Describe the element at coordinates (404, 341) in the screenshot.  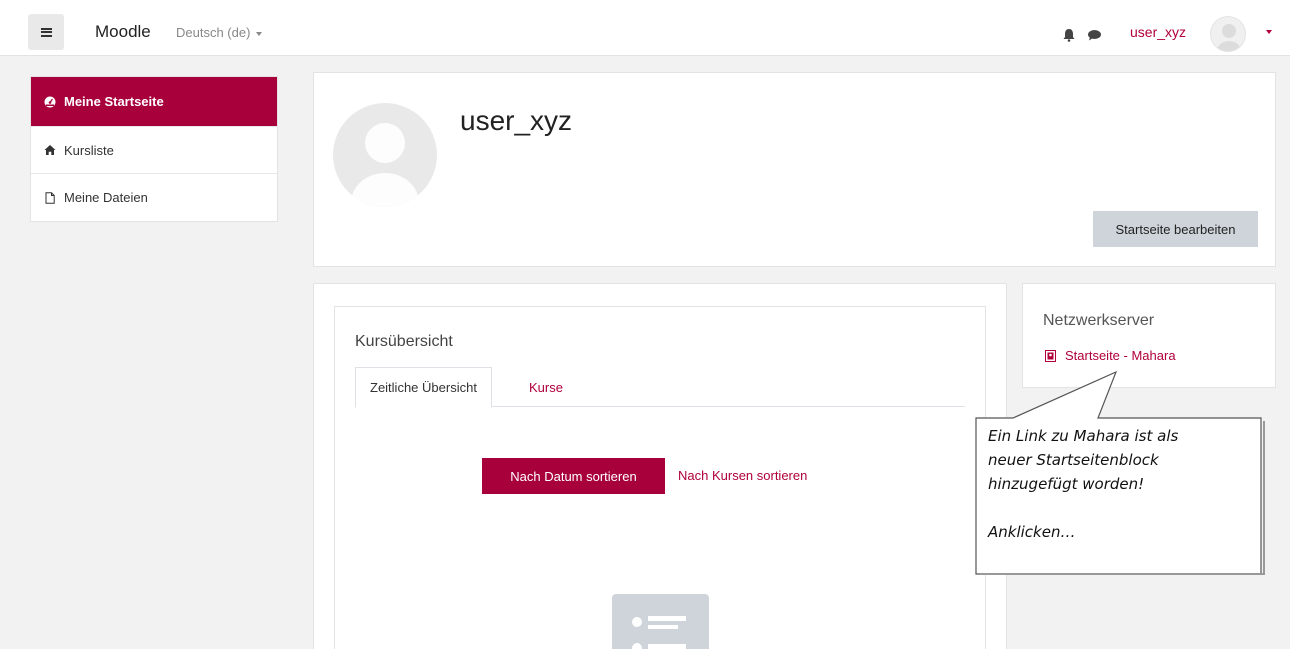
I see `block-title: Kursübersicht` at that location.